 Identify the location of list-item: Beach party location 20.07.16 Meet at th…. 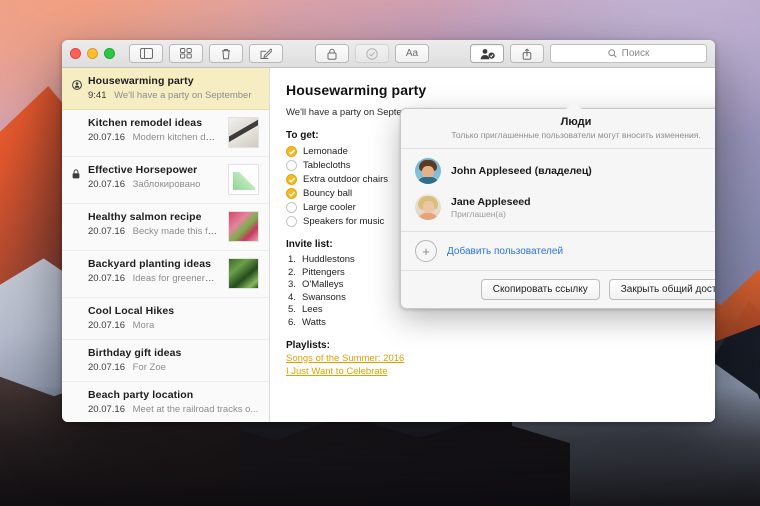
(165, 402).